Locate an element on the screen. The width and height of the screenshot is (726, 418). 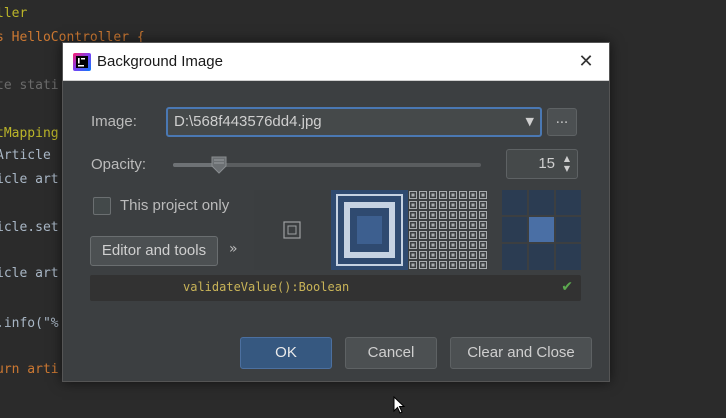
code-line: Article is located at coordinates (29, 155).